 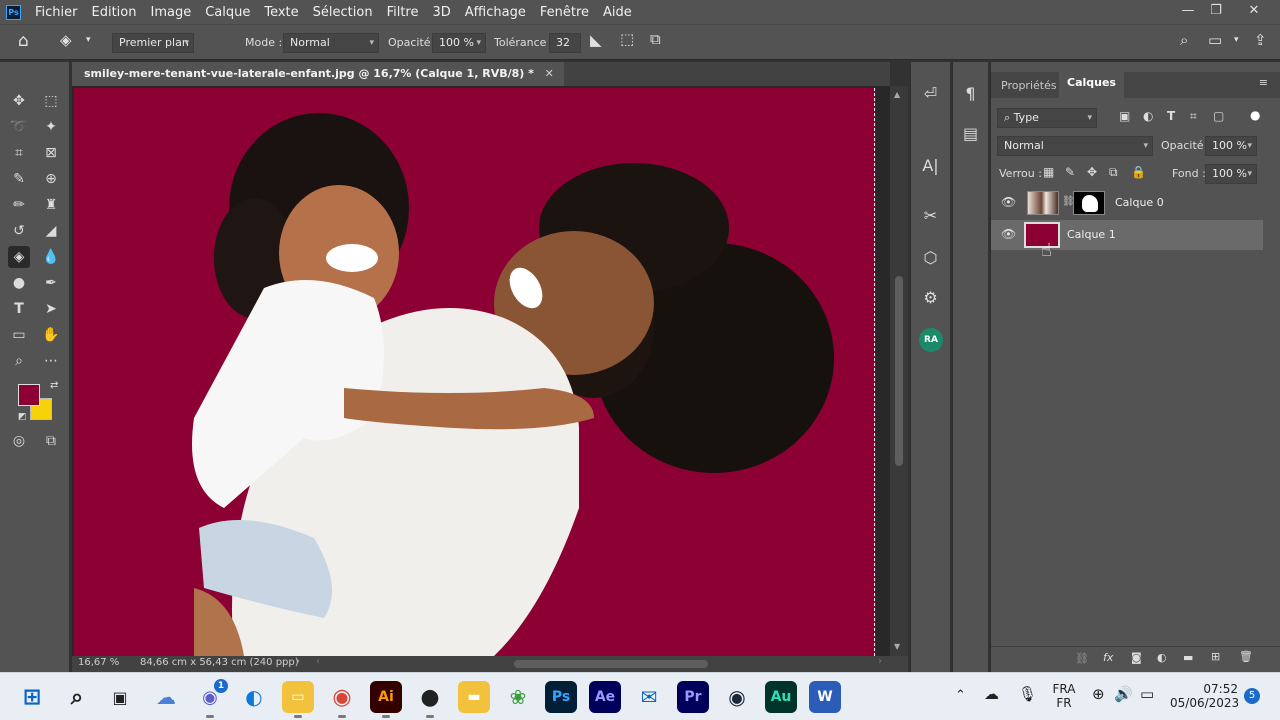 What do you see at coordinates (930, 257) in the screenshot?
I see `3d-panel-icon: ⬡` at bounding box center [930, 257].